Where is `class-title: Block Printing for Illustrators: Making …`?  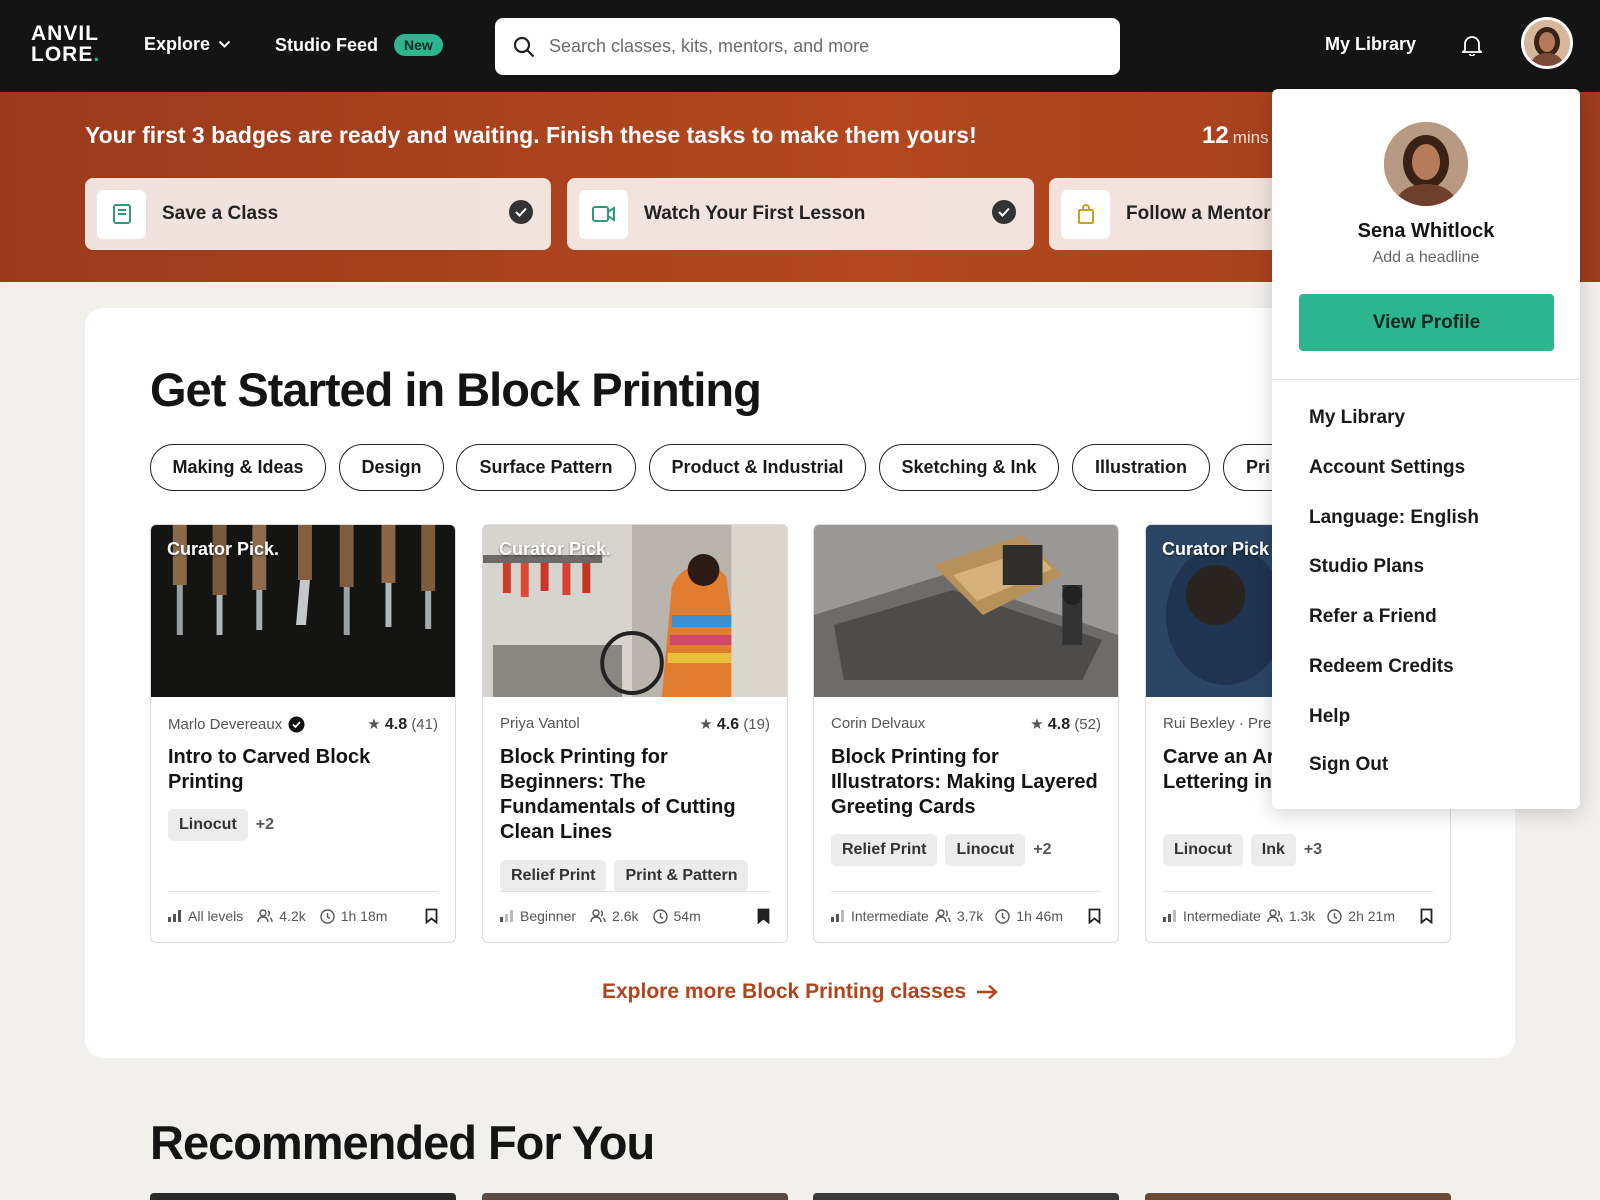
class-title: Block Printing for Illustrators: Making … is located at coordinates (966, 782).